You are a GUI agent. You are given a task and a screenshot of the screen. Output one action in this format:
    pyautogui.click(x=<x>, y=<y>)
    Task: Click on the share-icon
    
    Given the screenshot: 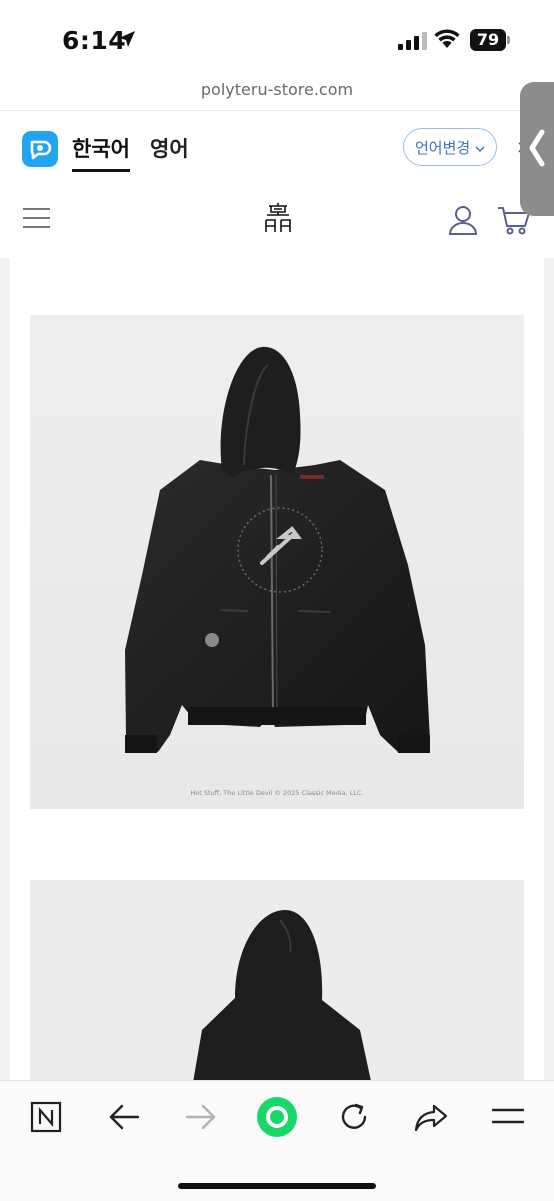 What is the action you would take?
    pyautogui.click(x=431, y=1118)
    